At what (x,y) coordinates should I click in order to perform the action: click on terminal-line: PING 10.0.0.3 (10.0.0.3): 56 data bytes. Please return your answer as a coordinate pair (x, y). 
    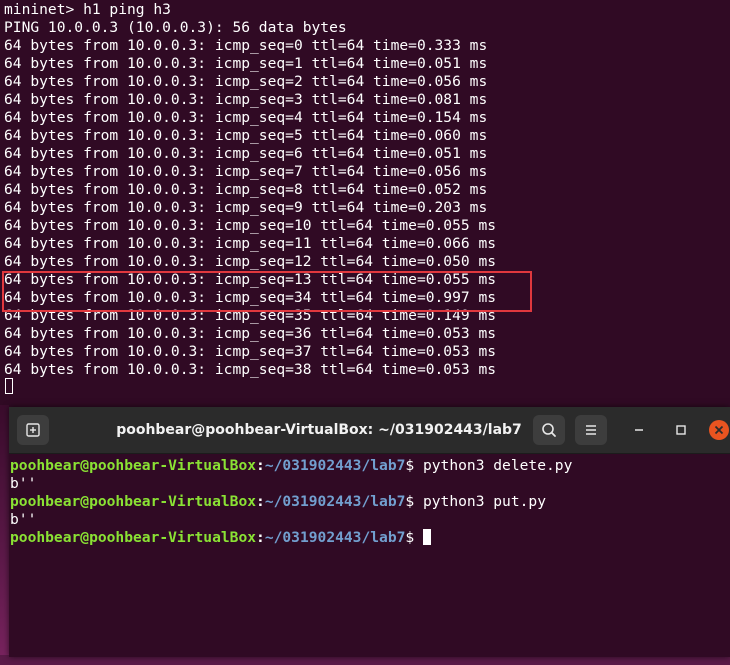
    Looking at the image, I should click on (175, 27).